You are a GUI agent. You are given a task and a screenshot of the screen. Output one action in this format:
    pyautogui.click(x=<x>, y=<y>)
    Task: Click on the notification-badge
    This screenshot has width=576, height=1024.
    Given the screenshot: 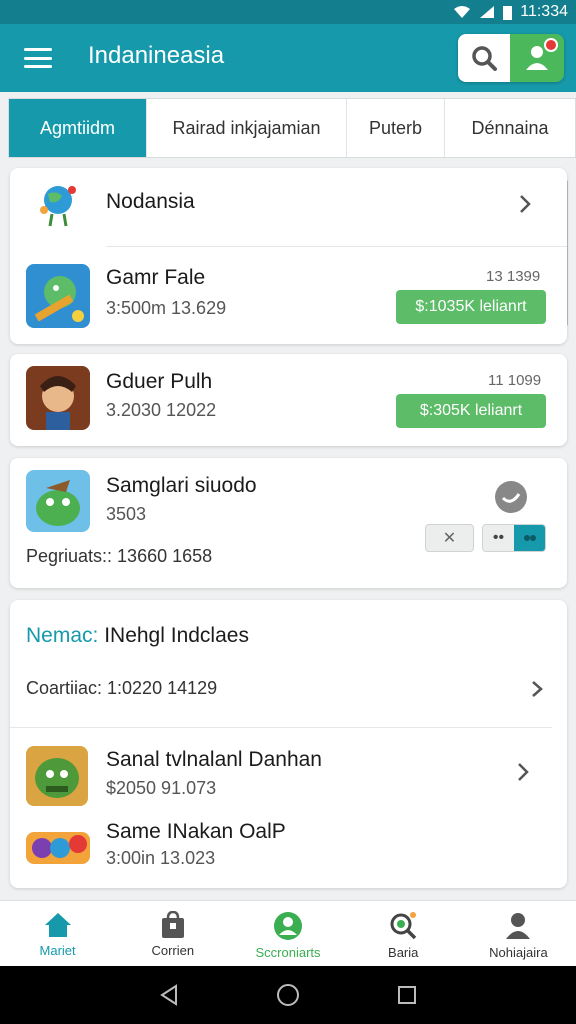 What is the action you would take?
    pyautogui.click(x=551, y=45)
    